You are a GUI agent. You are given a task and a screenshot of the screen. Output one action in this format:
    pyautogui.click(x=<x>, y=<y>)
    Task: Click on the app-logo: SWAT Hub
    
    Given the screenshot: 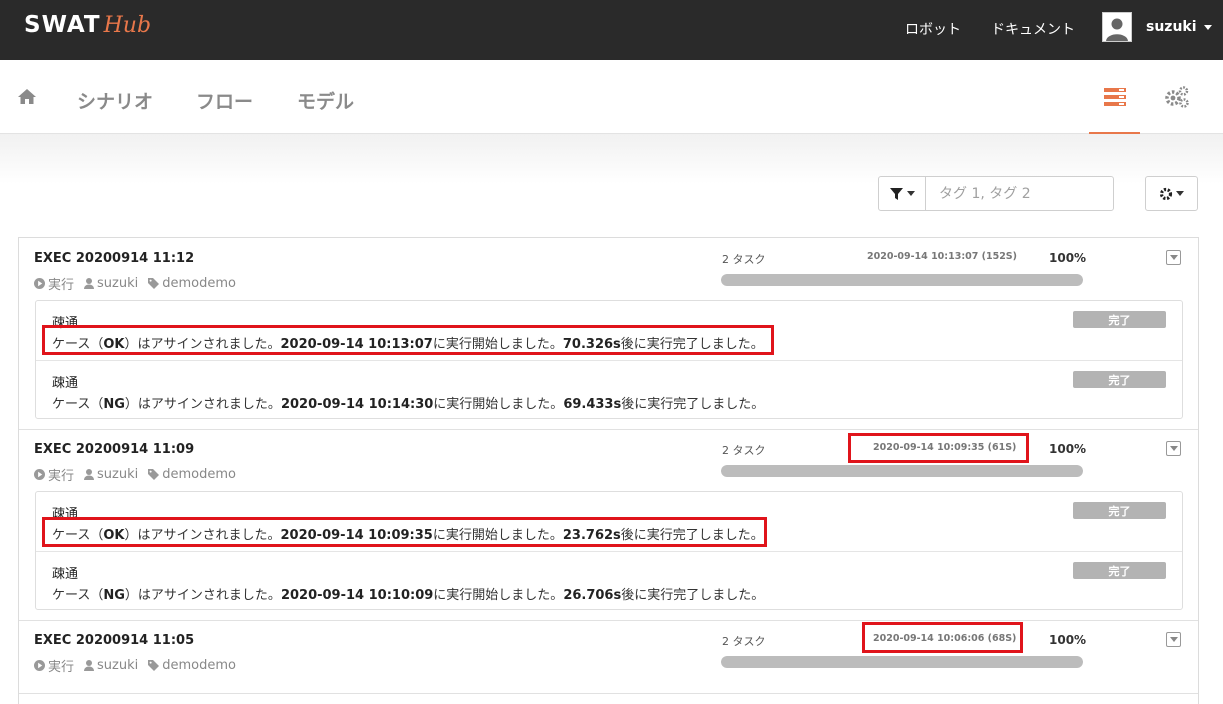 What is the action you would take?
    pyautogui.click(x=87, y=27)
    